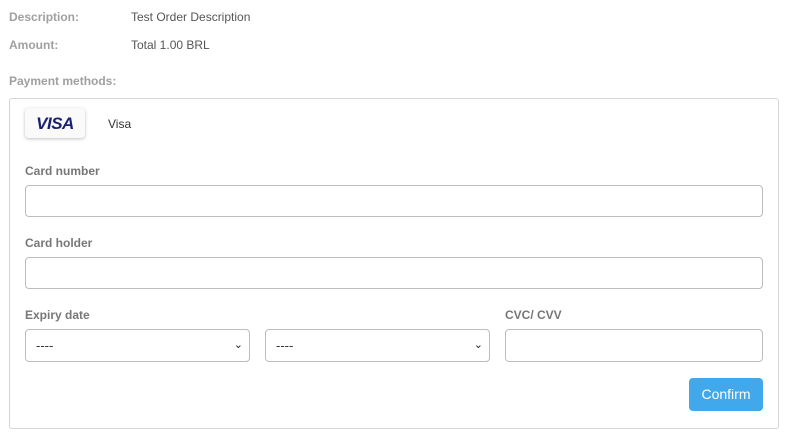 This screenshot has height=436, width=786. Describe the element at coordinates (170, 45) in the screenshot. I see `amount-value: Total 1.00 BRL` at that location.